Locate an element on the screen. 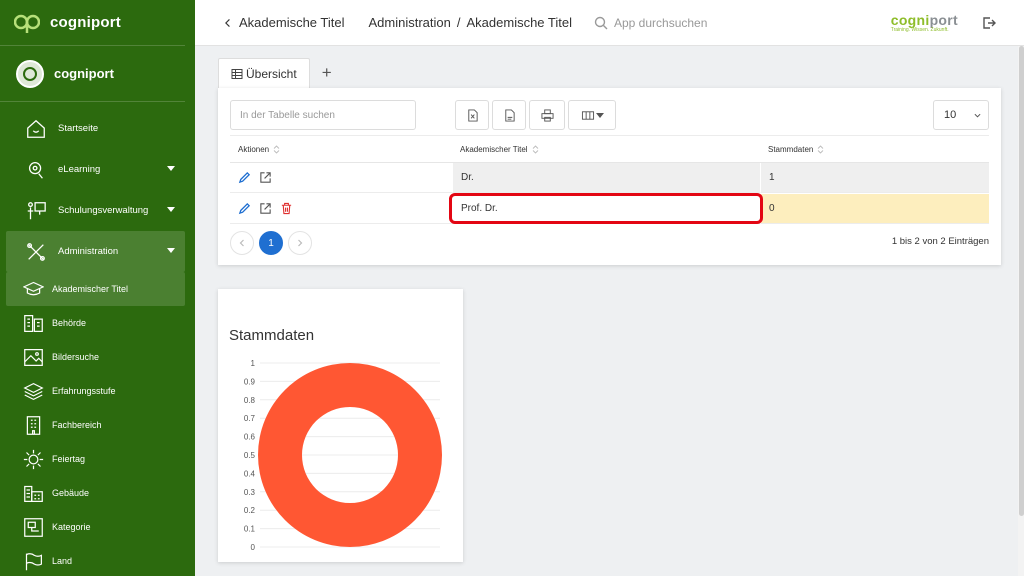  column-visibility-button is located at coordinates (592, 115).